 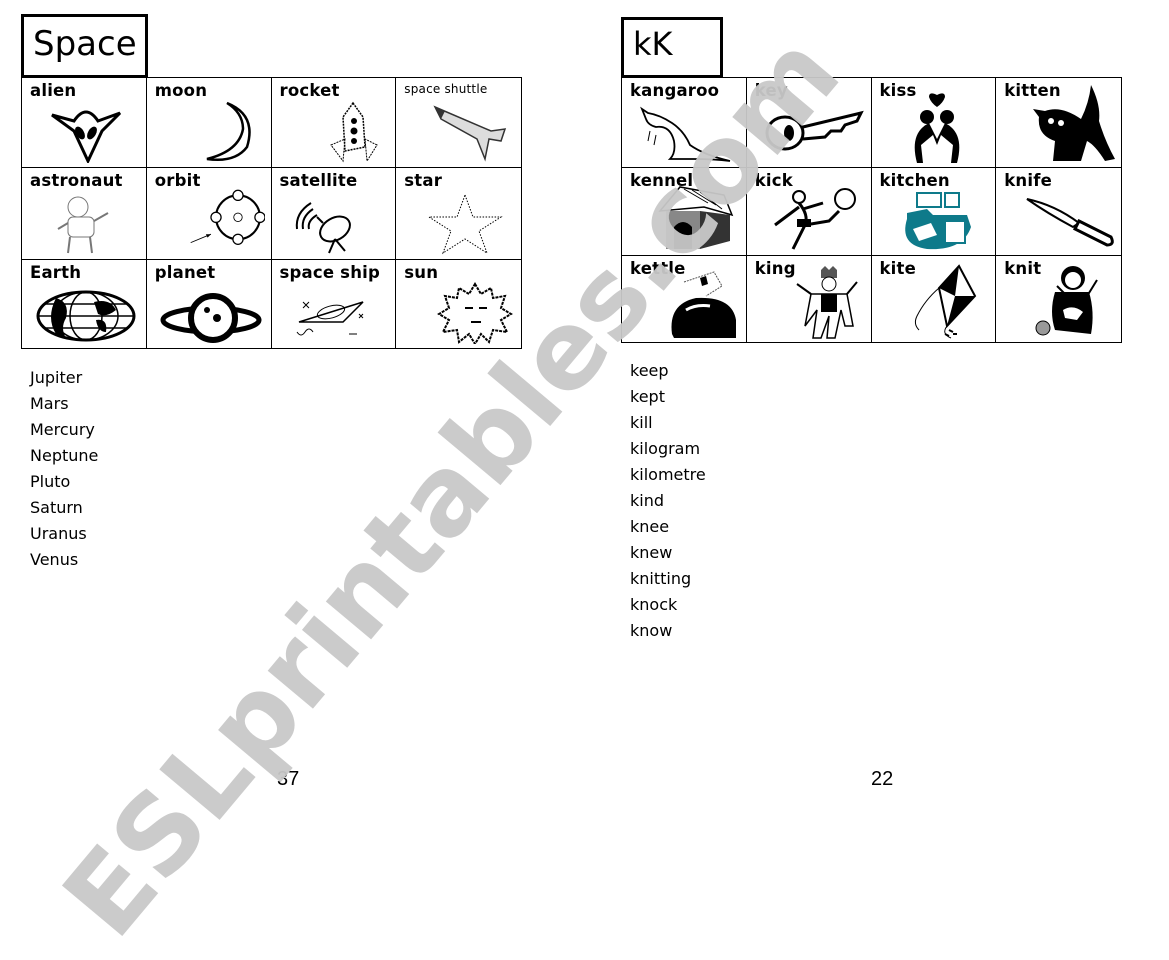 I want to click on grid-cell: sun, so click(x=458, y=304).